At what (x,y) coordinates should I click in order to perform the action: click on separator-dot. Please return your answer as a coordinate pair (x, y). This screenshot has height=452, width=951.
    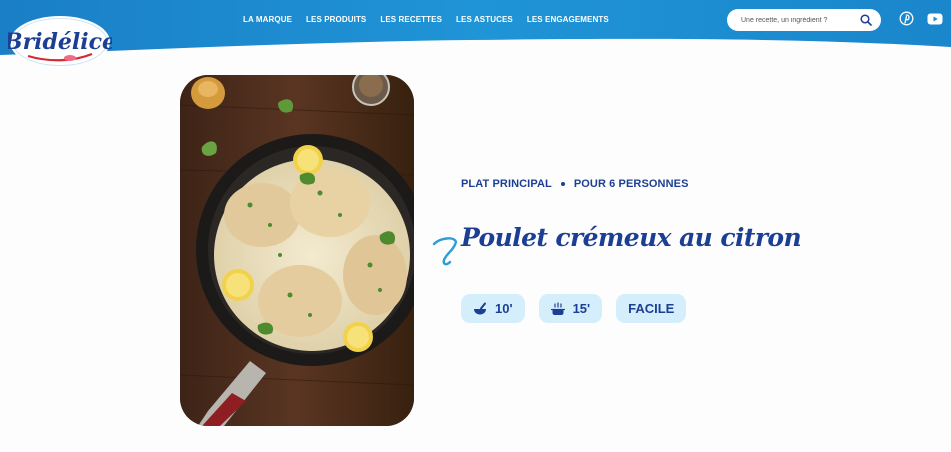
    Looking at the image, I should click on (562, 184).